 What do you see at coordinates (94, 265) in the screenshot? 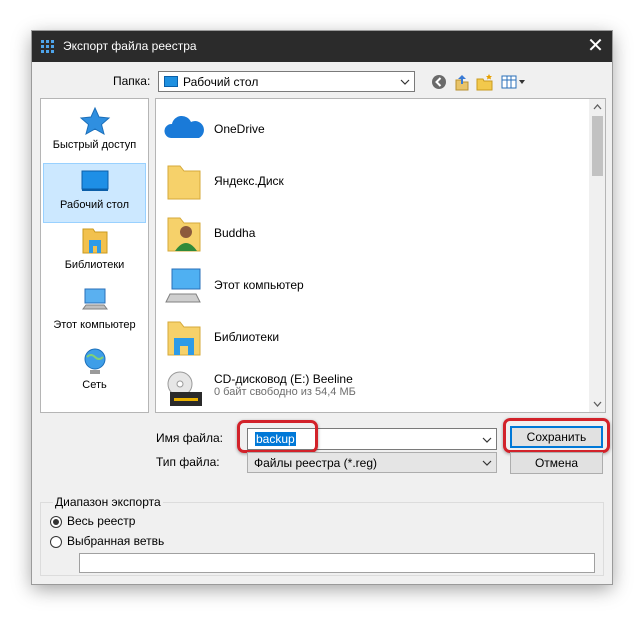
I see `place-label: Библиотеки` at bounding box center [94, 265].